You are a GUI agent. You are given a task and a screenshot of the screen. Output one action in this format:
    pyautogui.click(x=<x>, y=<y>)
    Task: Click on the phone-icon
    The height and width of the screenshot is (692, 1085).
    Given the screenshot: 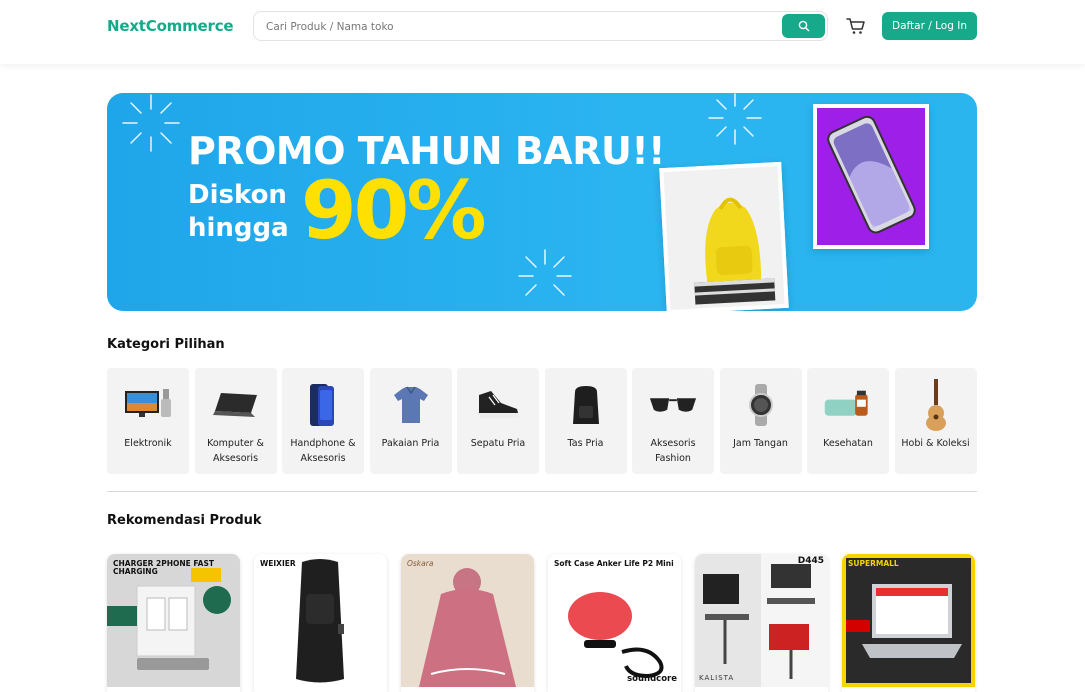 What is the action you would take?
    pyautogui.click(x=323, y=405)
    